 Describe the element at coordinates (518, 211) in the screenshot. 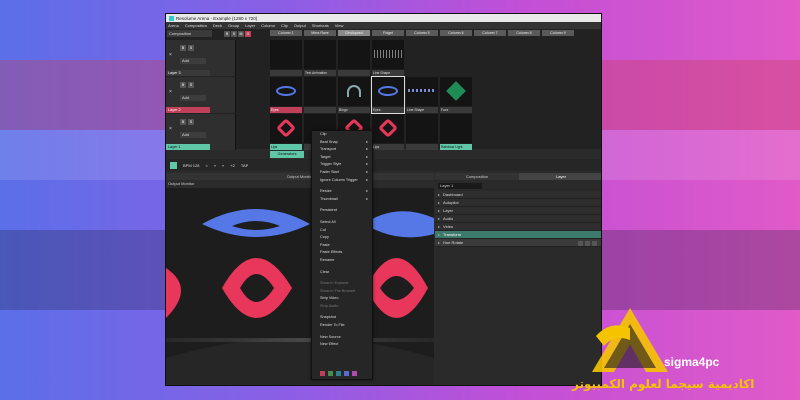

I see `inspector-item-layer: ▸ Layer` at that location.